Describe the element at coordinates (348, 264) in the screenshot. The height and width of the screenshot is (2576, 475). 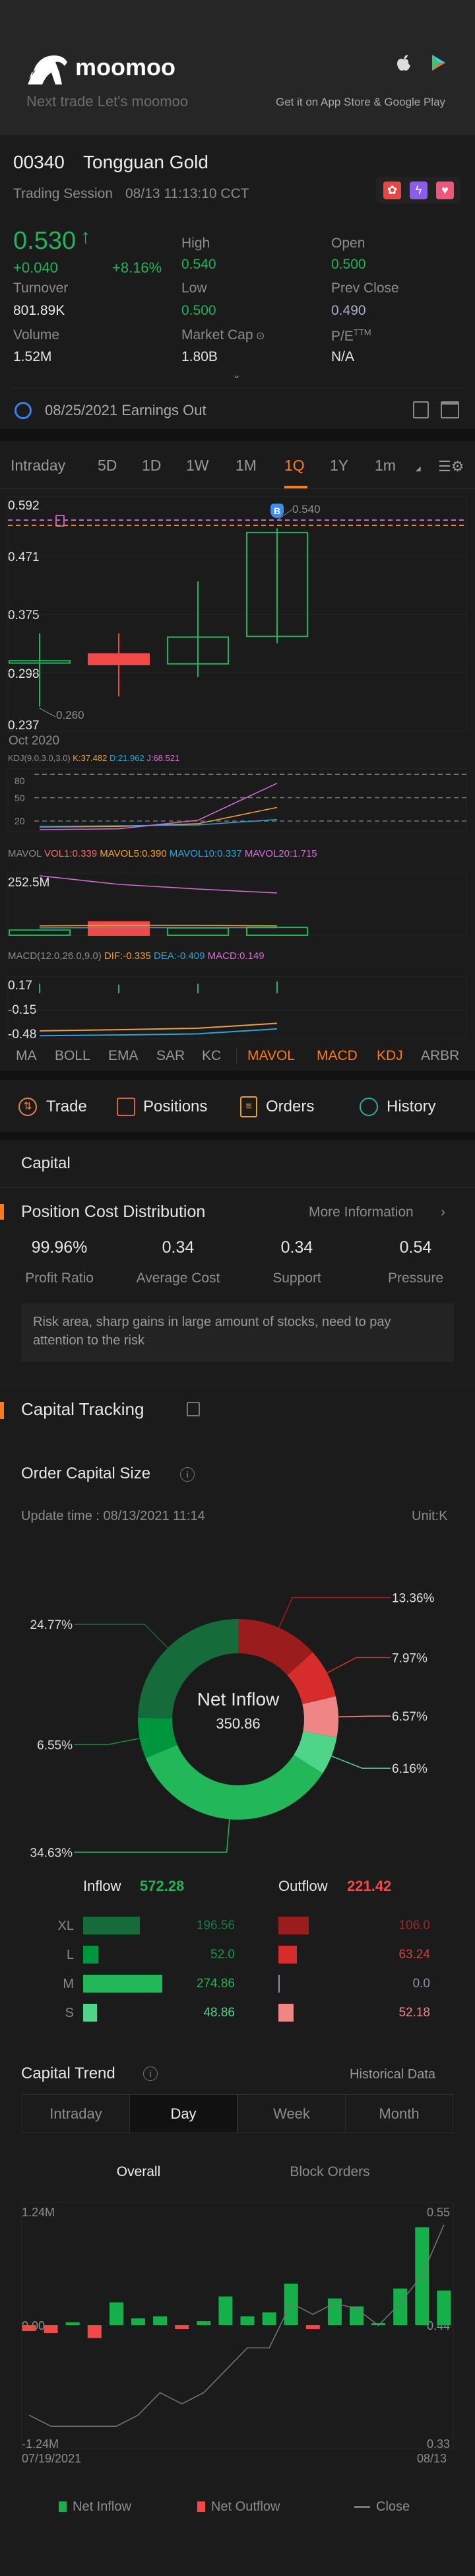
I see `open-value: 0.500` at that location.